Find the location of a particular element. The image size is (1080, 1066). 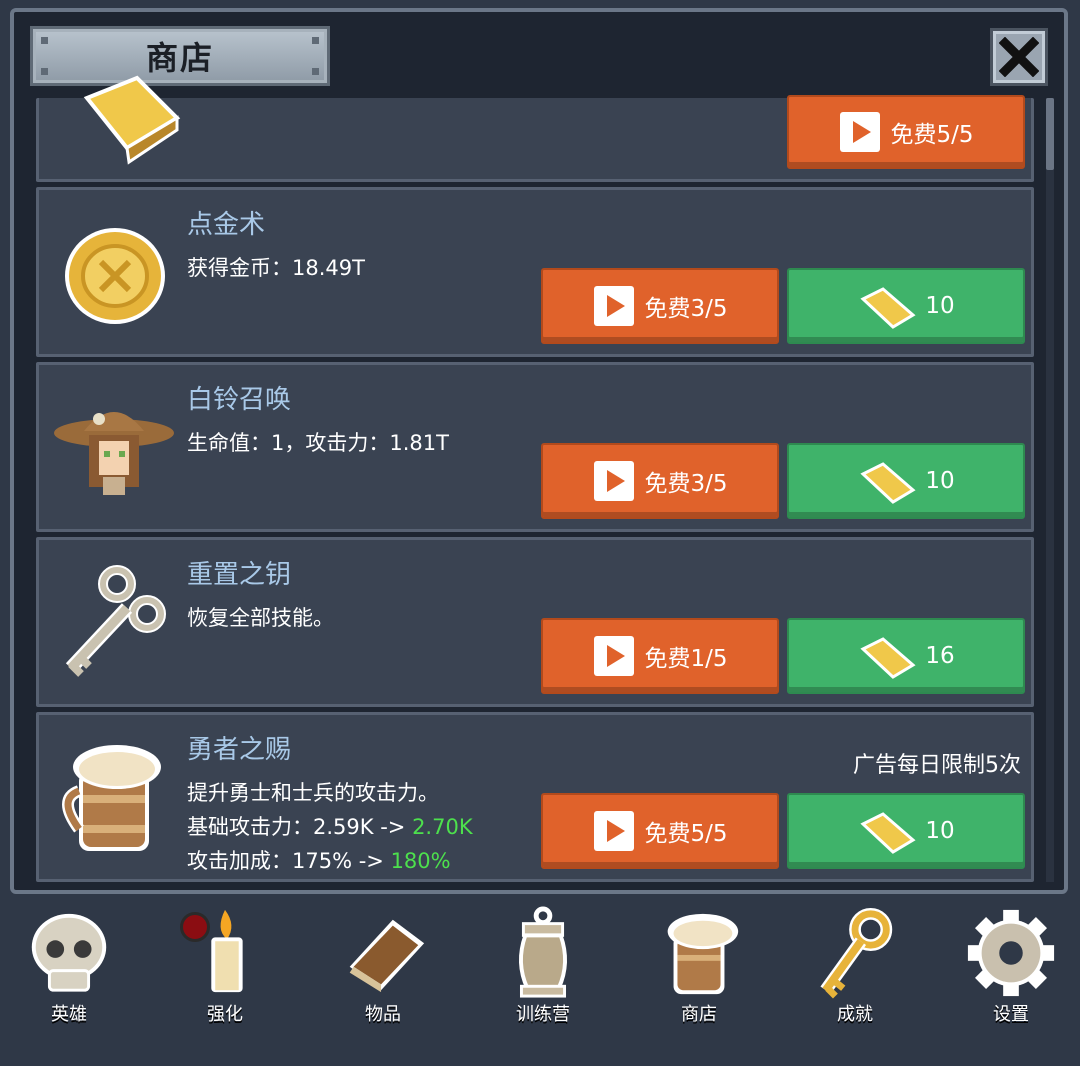

free-button-label: 免费1/5 is located at coordinates (686, 659).